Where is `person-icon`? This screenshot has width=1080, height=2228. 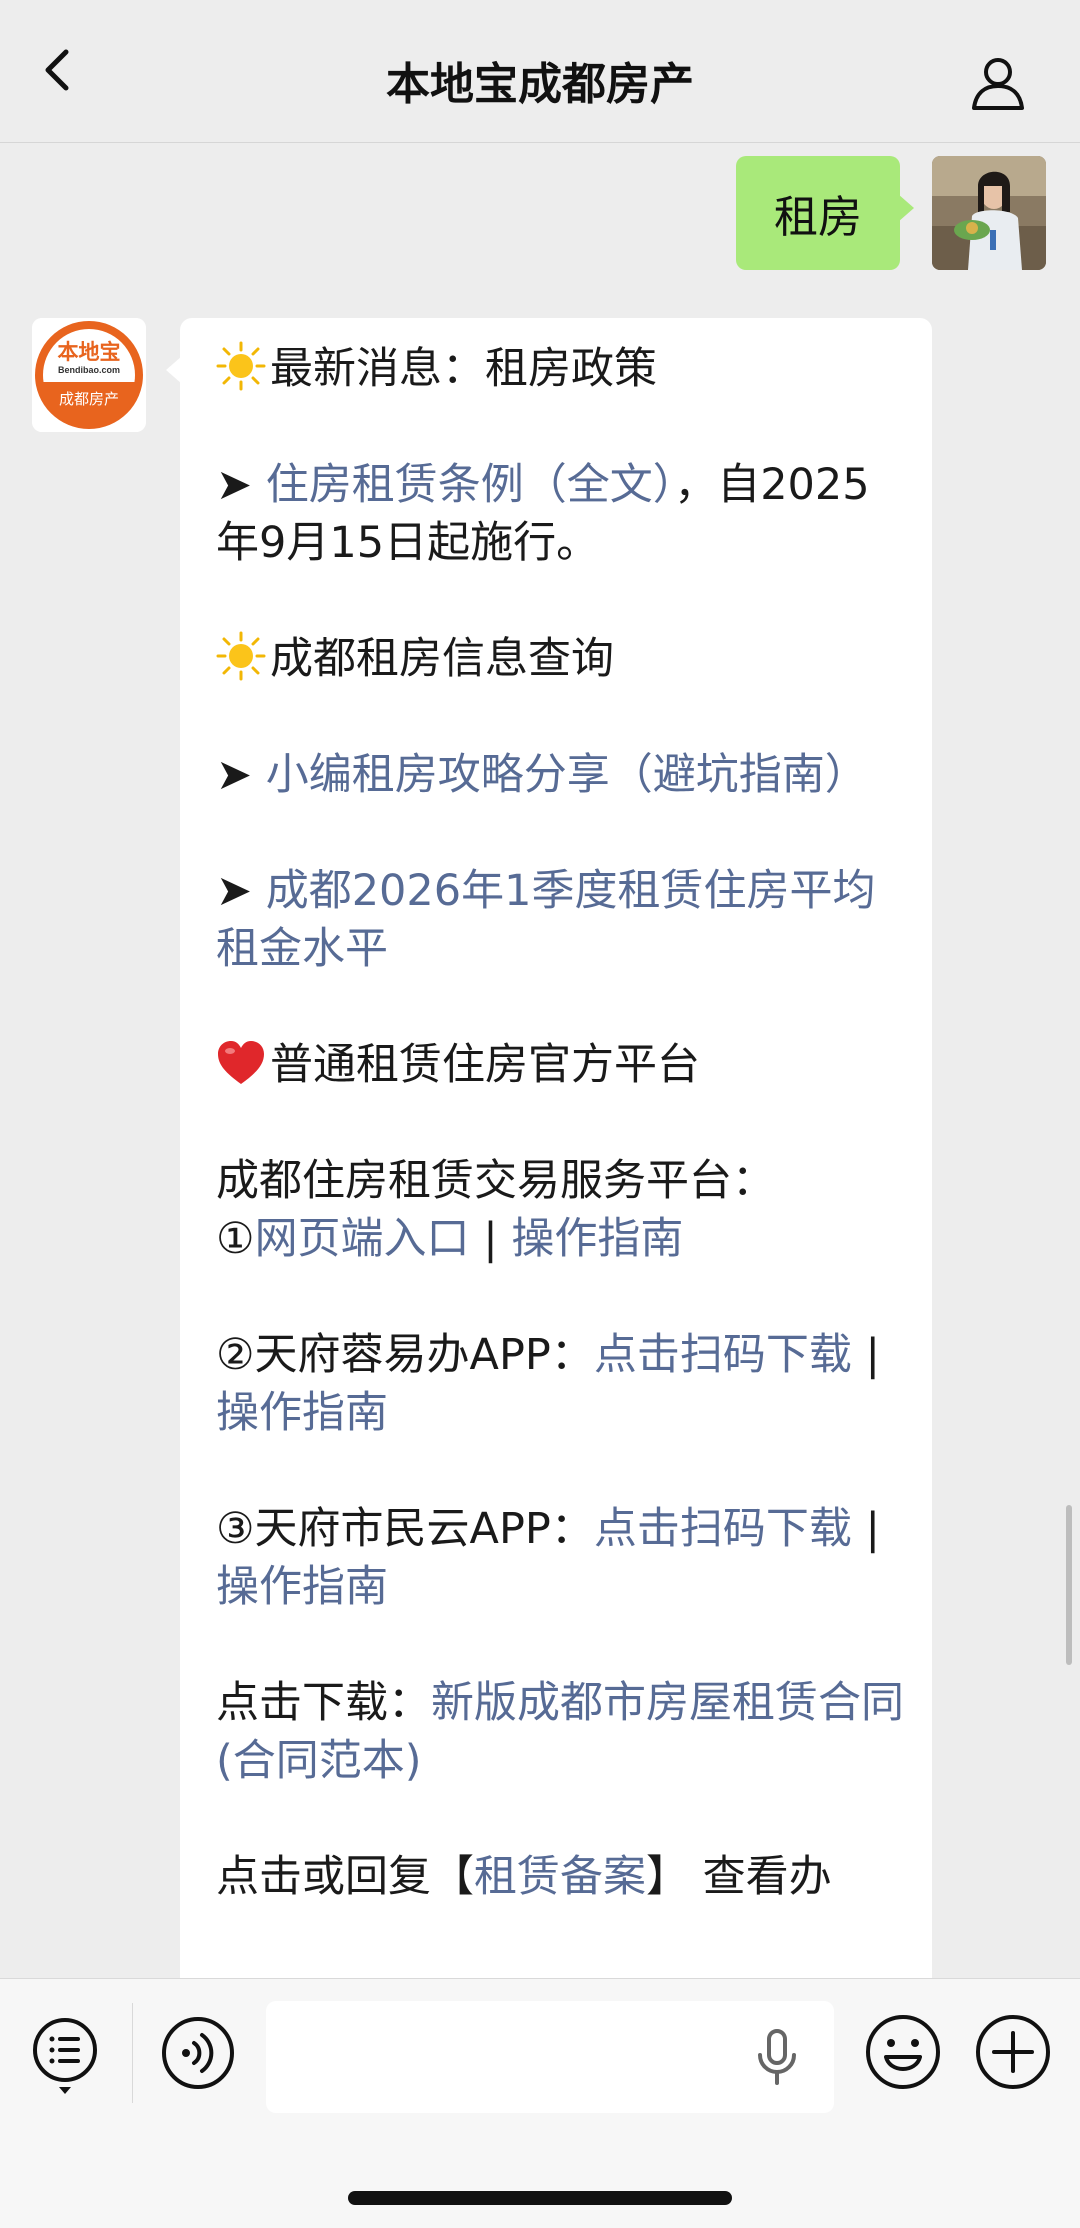 person-icon is located at coordinates (998, 82).